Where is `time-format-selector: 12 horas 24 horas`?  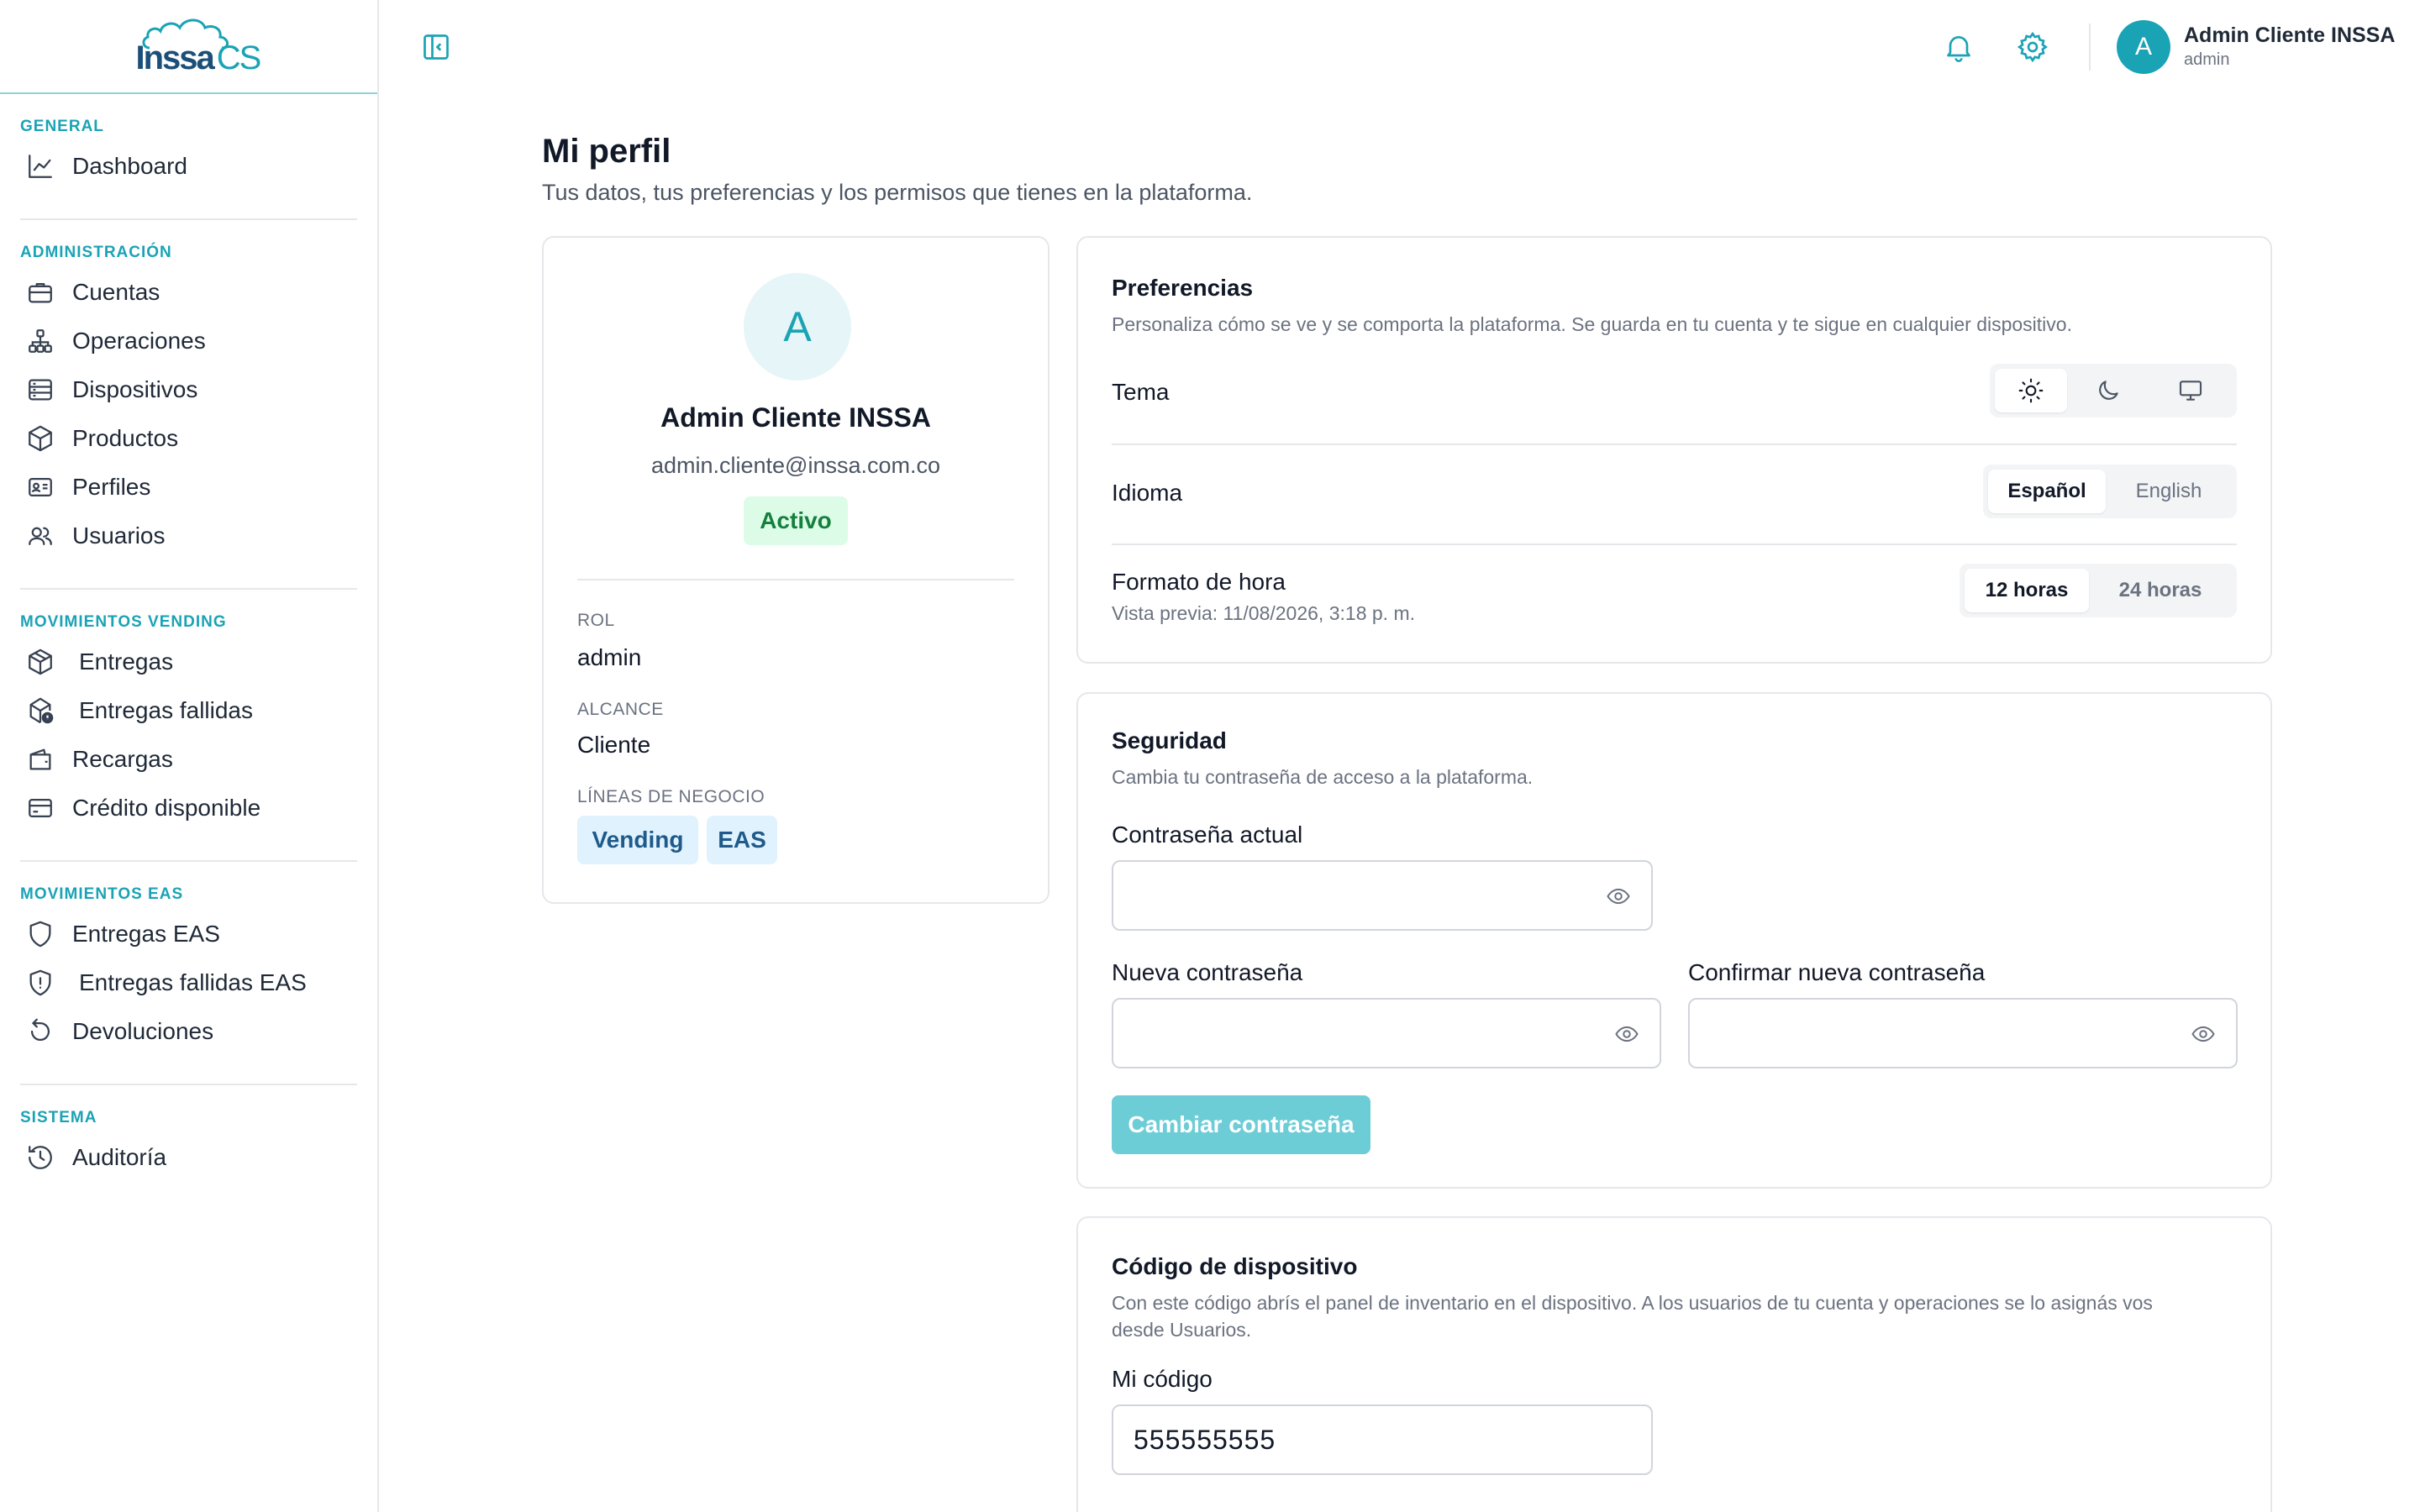 time-format-selector: 12 horas 24 horas is located at coordinates (2098, 590).